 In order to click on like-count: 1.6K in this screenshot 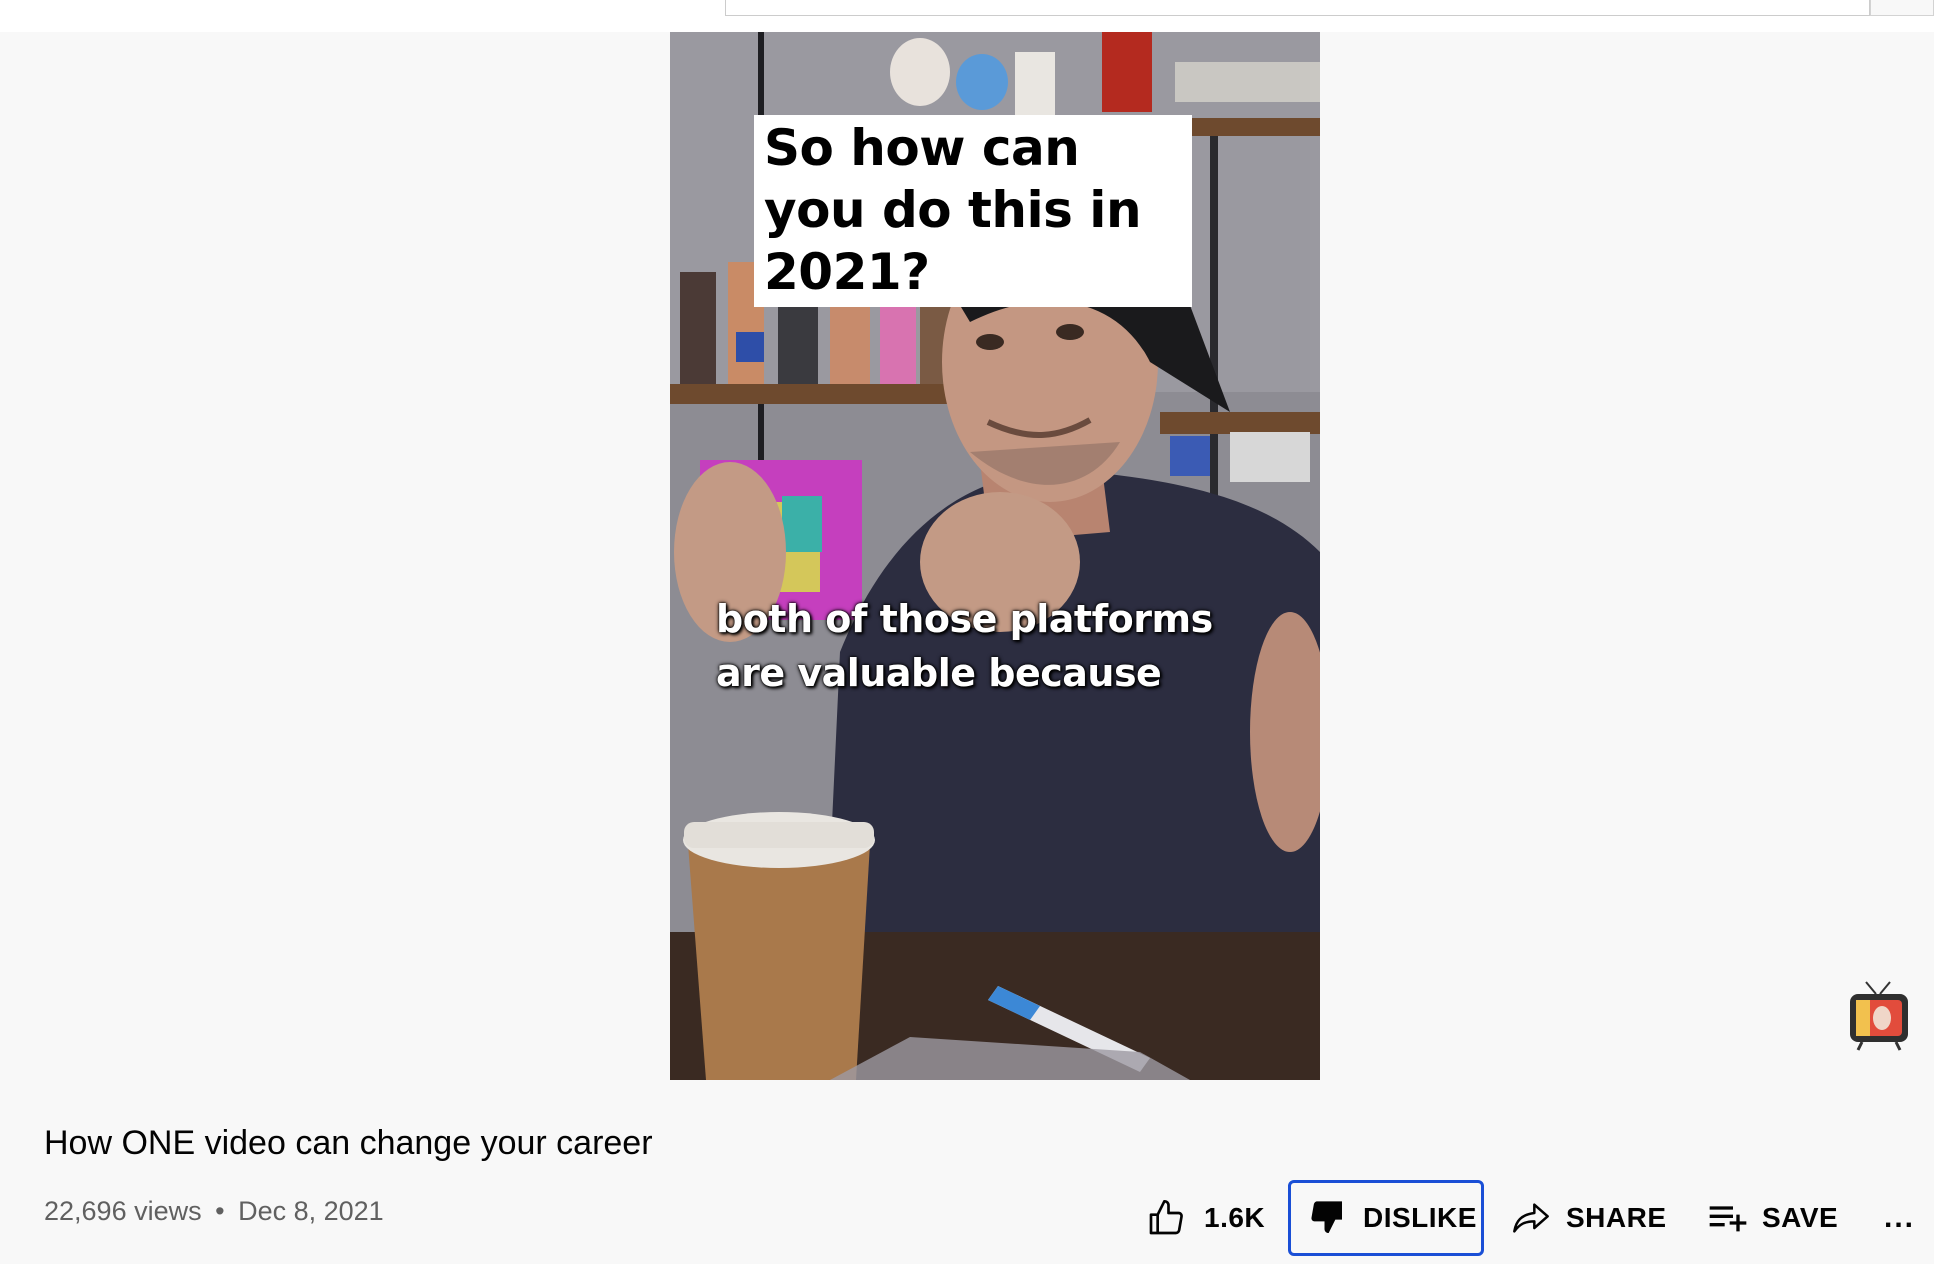, I will do `click(1235, 1217)`.